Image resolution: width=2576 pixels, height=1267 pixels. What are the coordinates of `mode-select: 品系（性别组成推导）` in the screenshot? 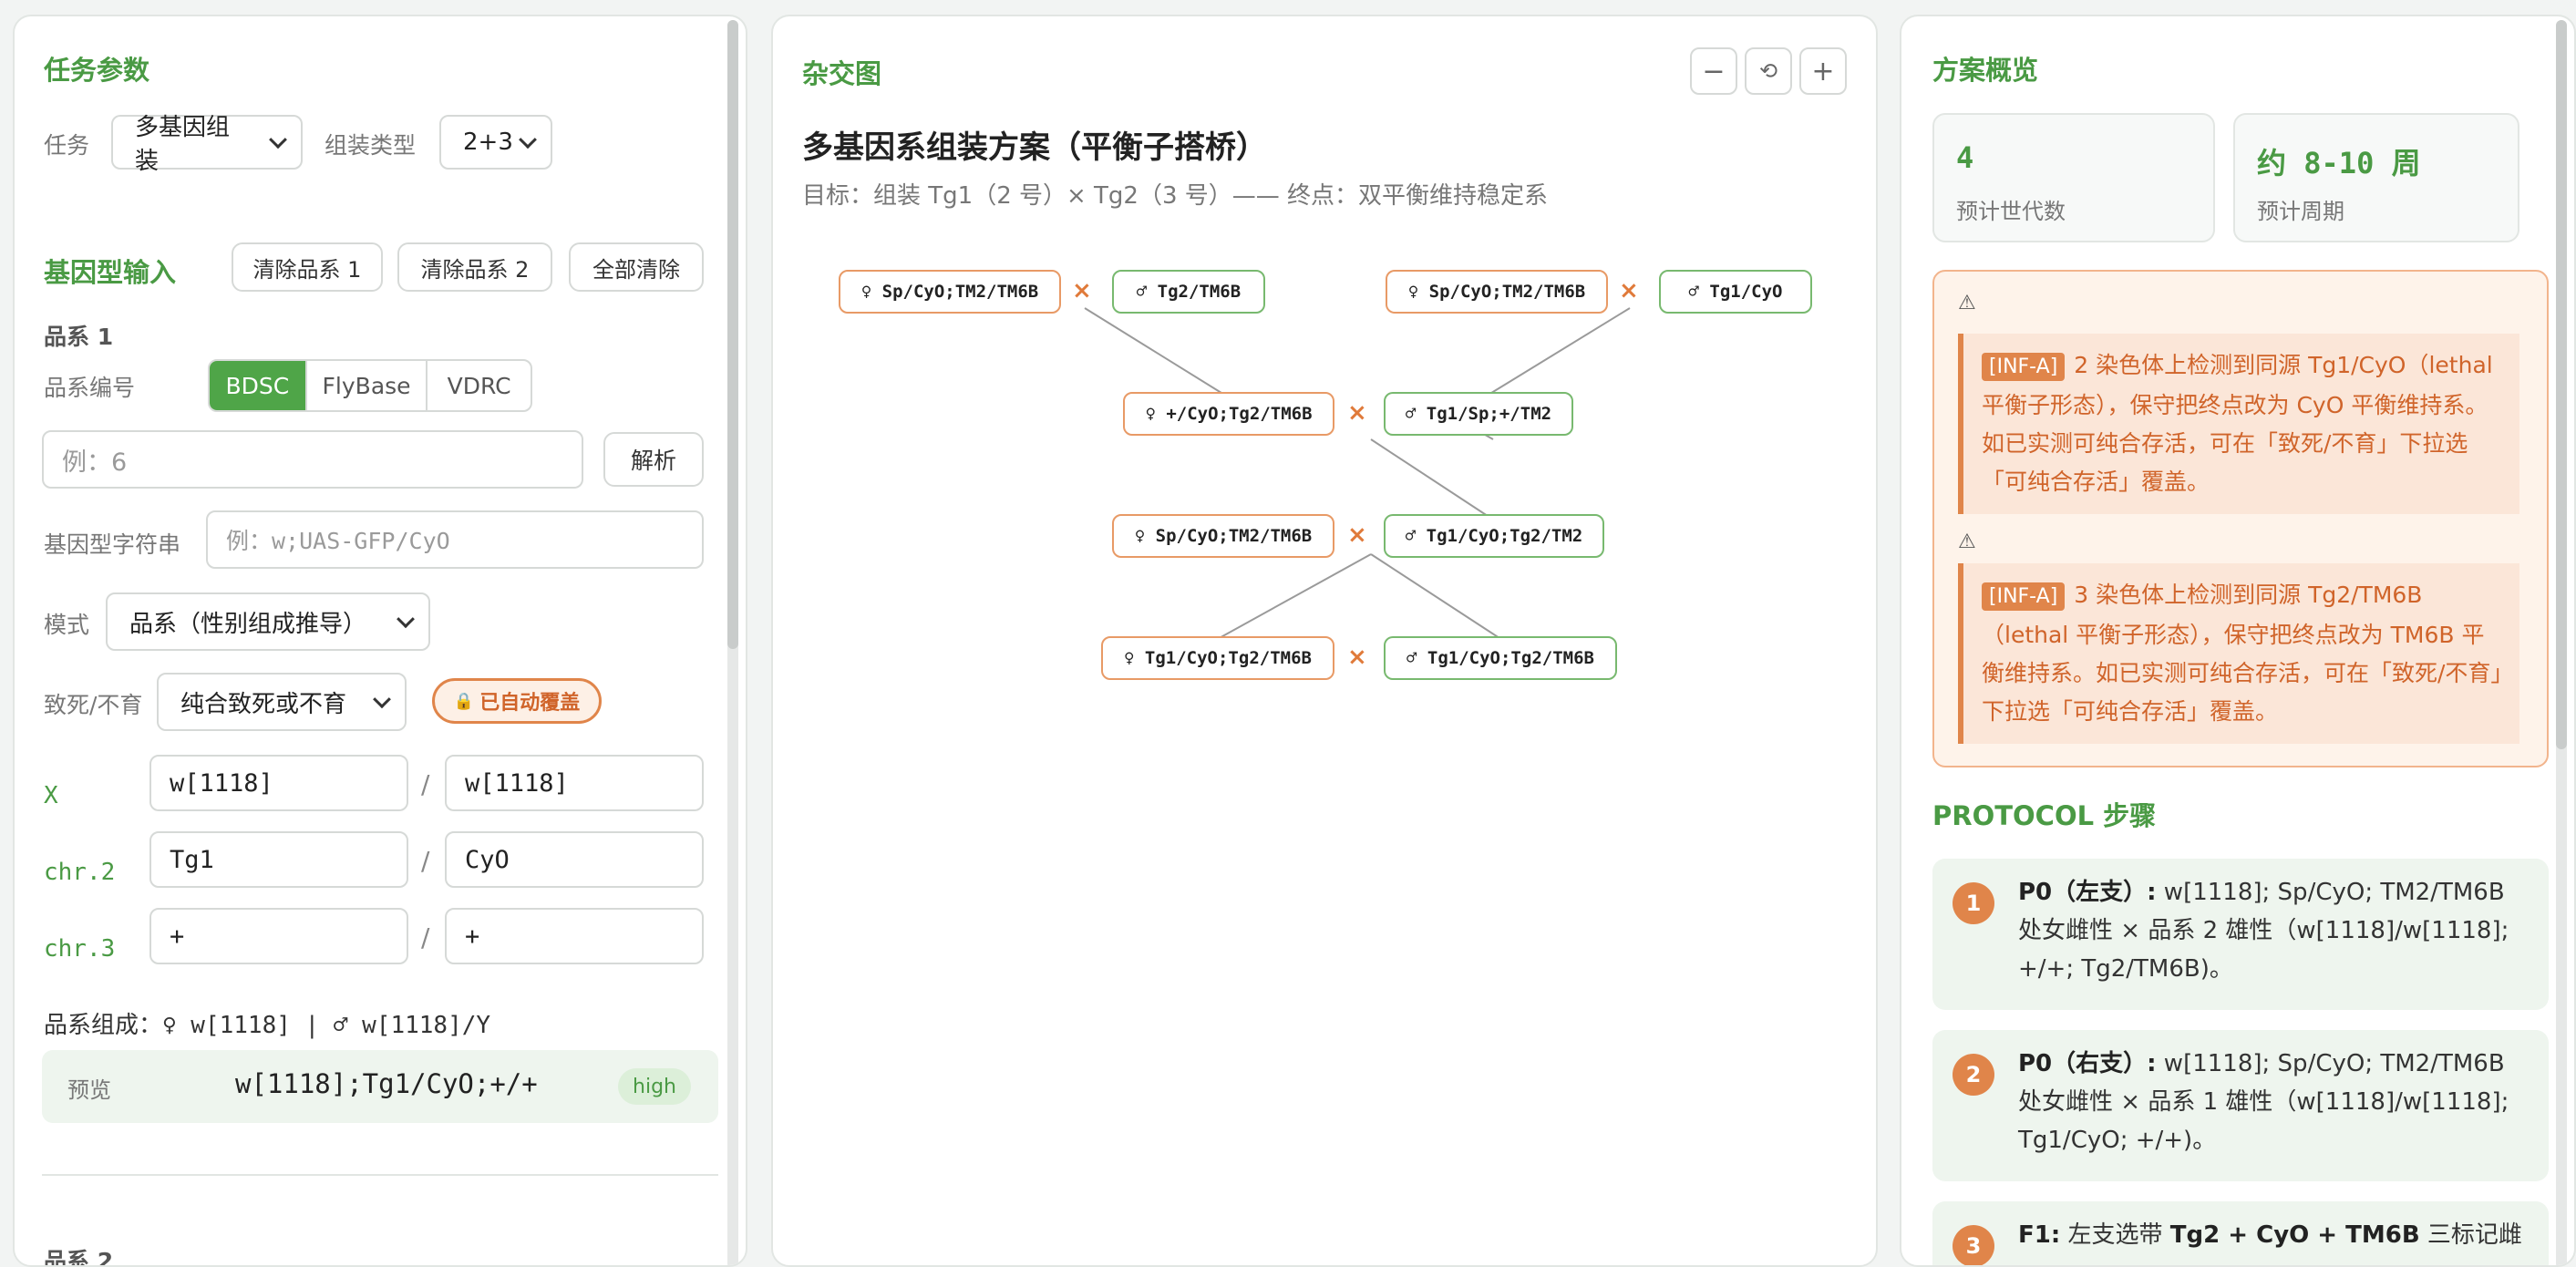 It's located at (268, 621).